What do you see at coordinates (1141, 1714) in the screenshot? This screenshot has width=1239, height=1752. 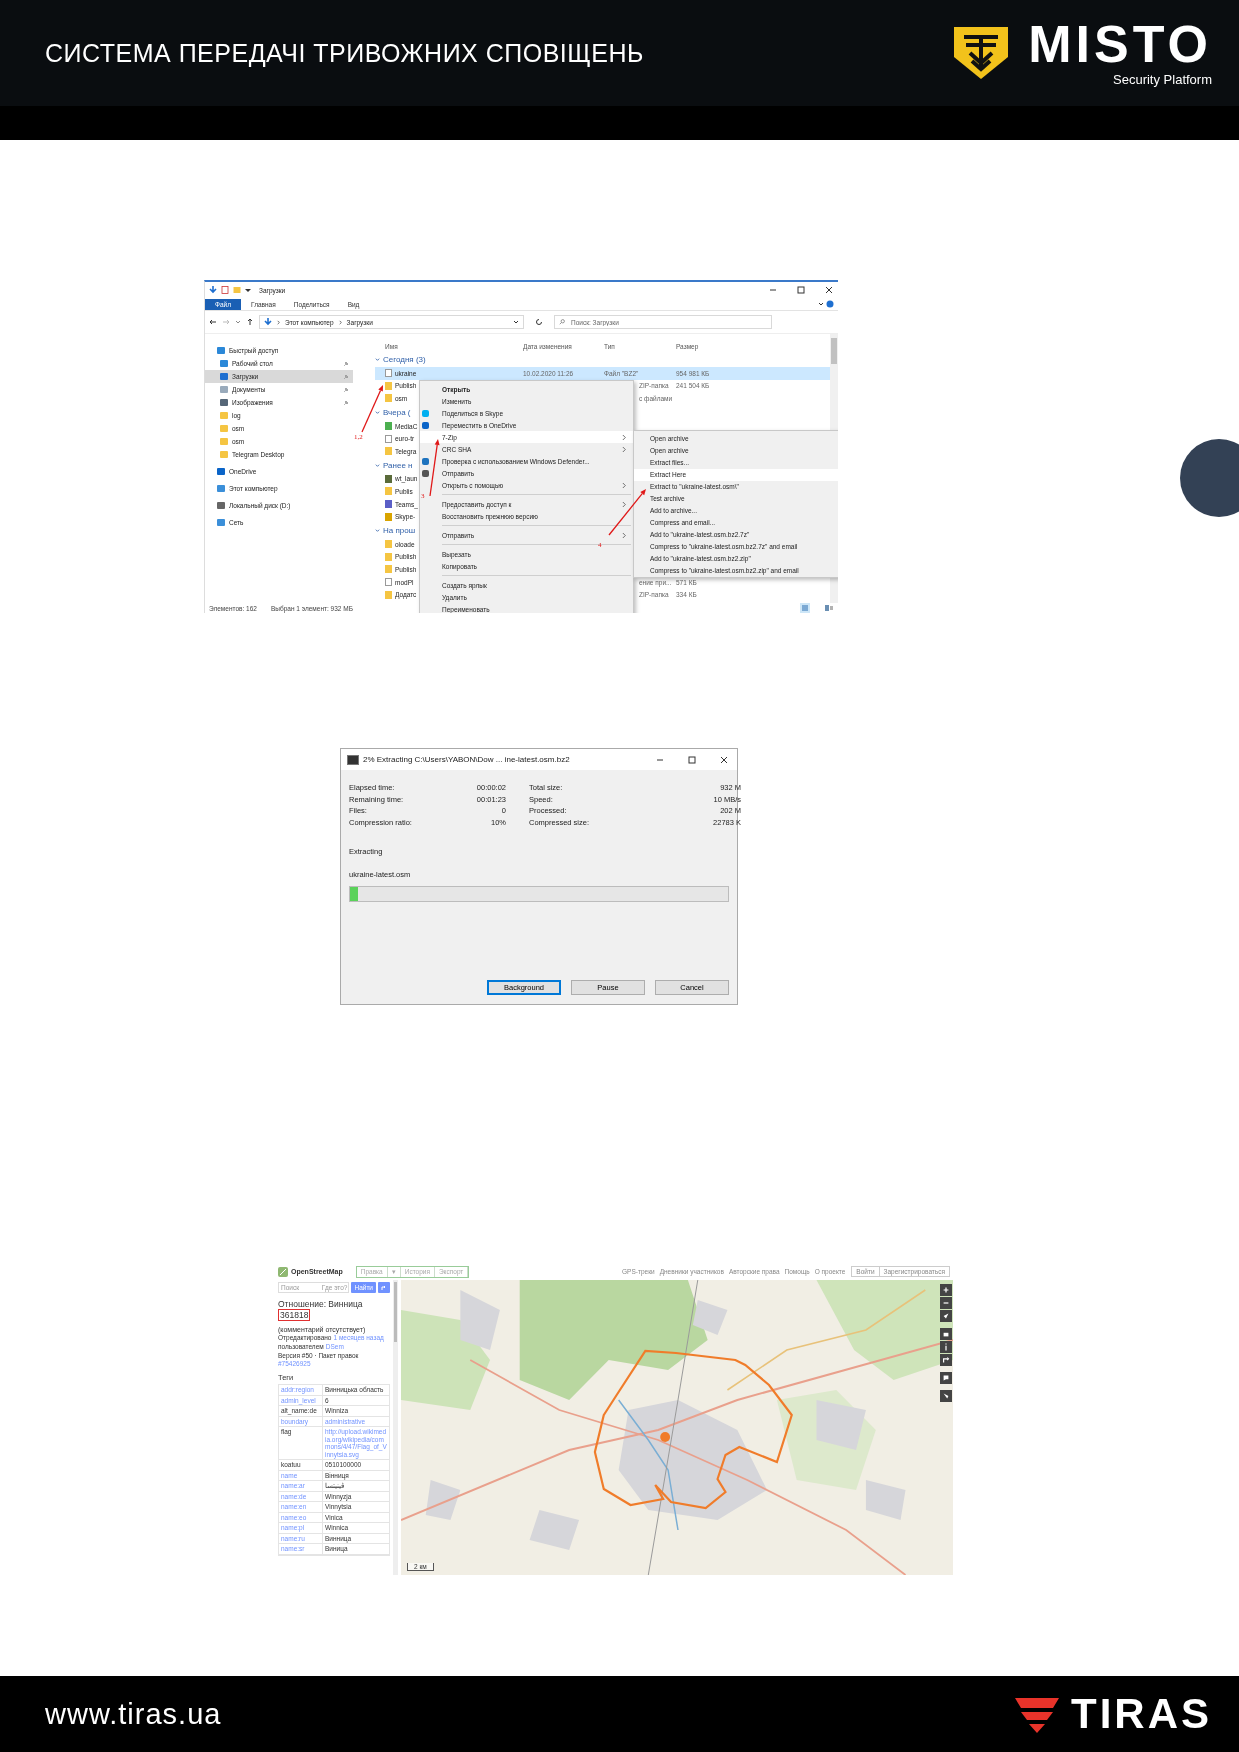 I see `logo-wordmark: TIRAS` at bounding box center [1141, 1714].